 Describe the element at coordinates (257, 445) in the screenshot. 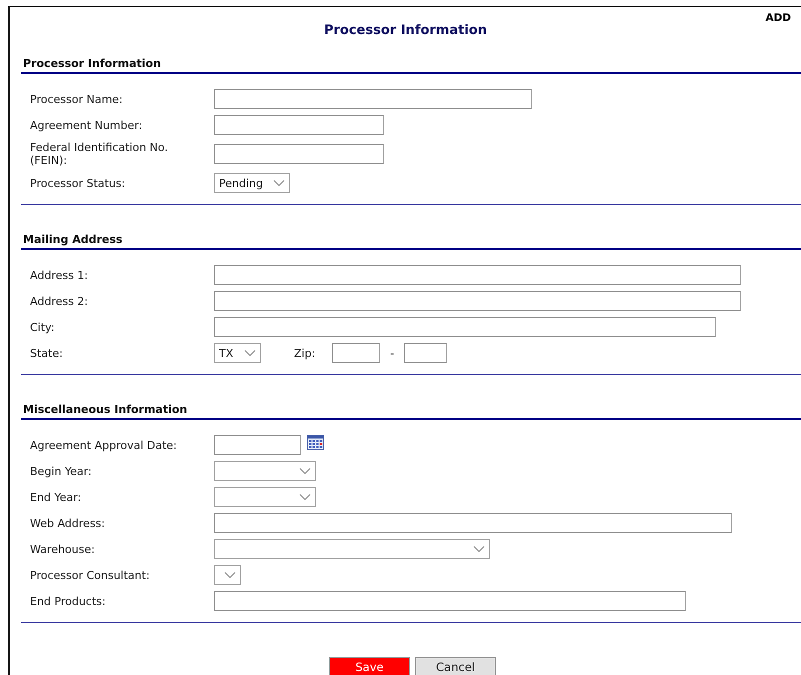

I see `date-field` at that location.